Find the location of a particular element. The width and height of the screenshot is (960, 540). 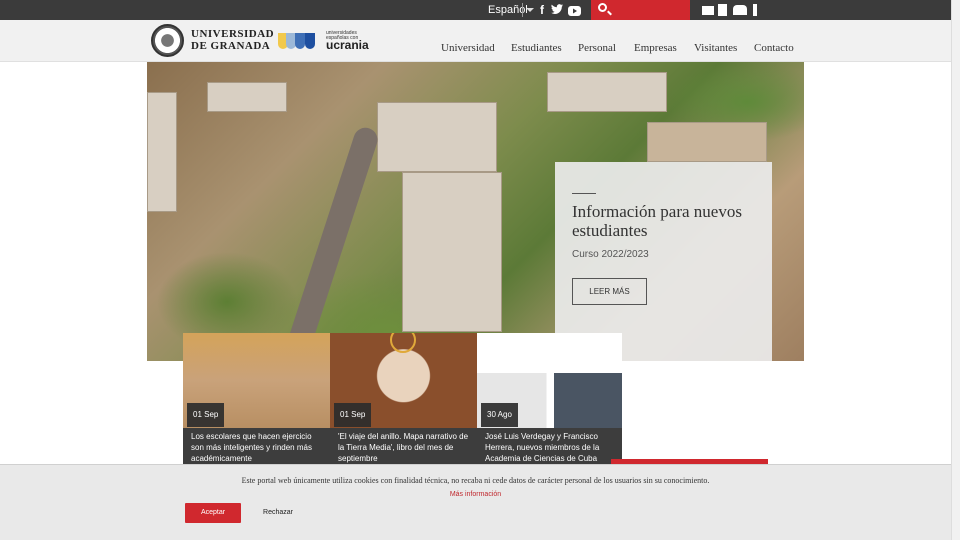

university-name-line1: UNIVERSIDAD is located at coordinates (232, 34).